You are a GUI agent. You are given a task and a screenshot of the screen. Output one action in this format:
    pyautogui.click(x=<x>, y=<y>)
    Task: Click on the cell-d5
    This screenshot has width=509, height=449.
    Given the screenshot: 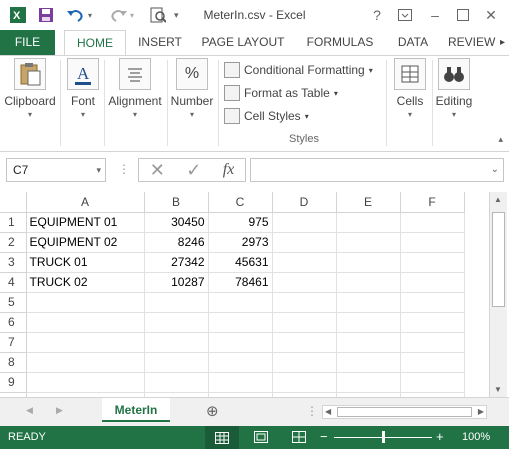 What is the action you would take?
    pyautogui.click(x=304, y=302)
    